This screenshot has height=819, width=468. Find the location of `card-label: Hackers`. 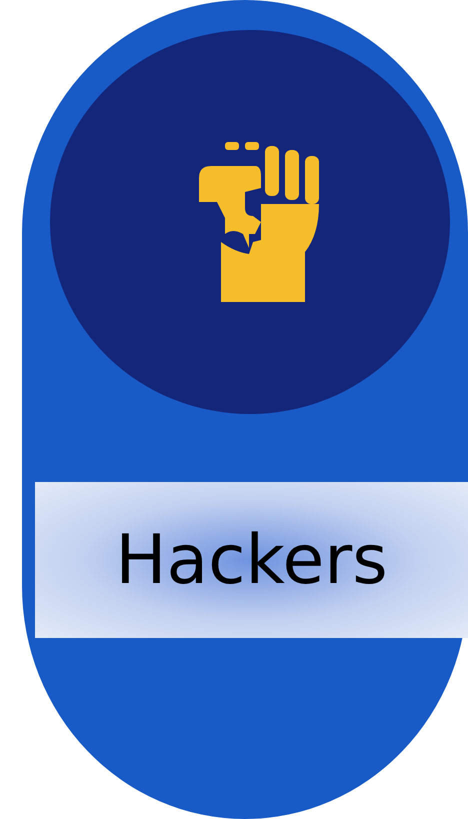

card-label: Hackers is located at coordinates (251, 560).